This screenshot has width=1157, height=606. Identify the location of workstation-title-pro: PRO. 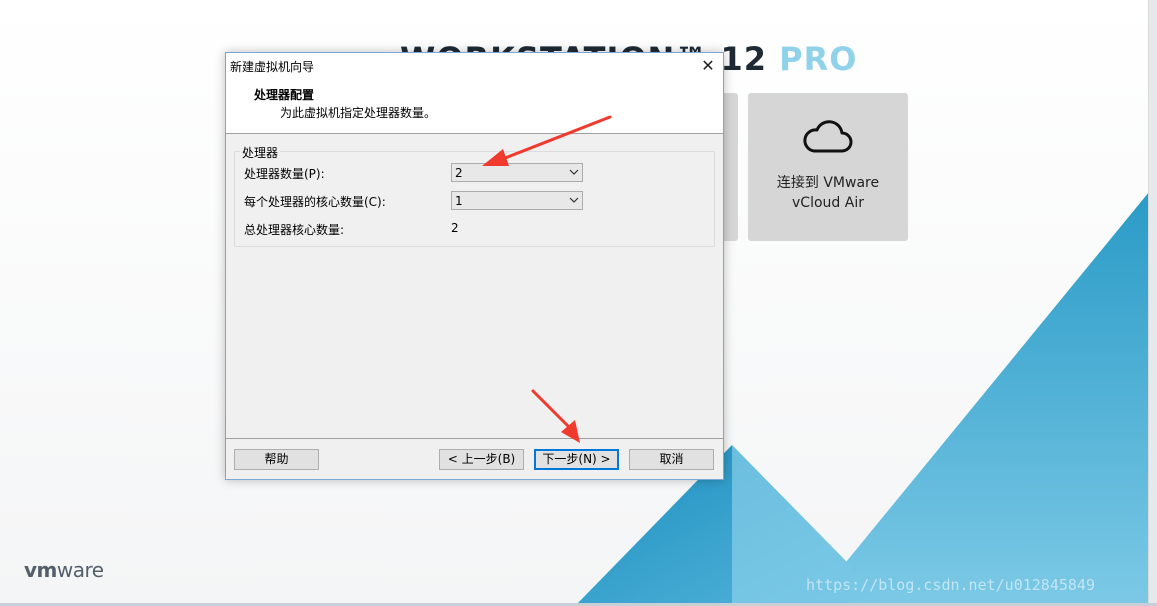
(818, 59).